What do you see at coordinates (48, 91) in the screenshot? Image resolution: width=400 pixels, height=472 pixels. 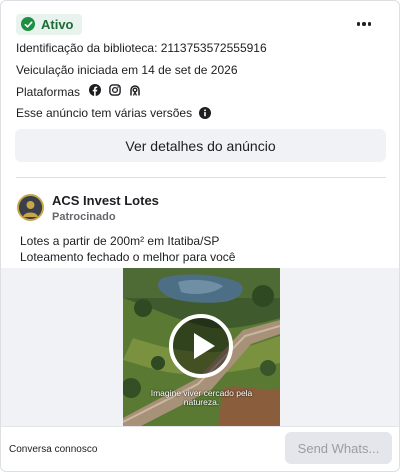 I see `platforms-label: Plataformas` at bounding box center [48, 91].